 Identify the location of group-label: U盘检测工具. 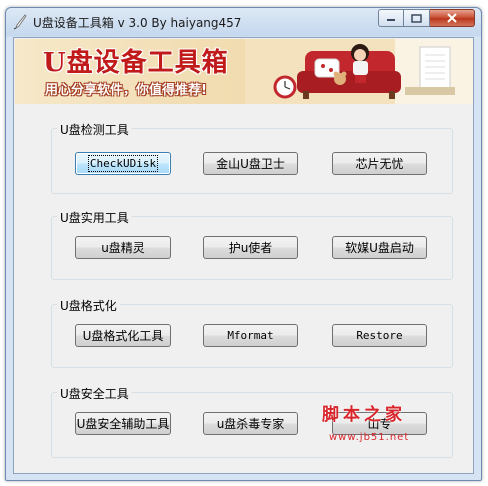
(94, 129).